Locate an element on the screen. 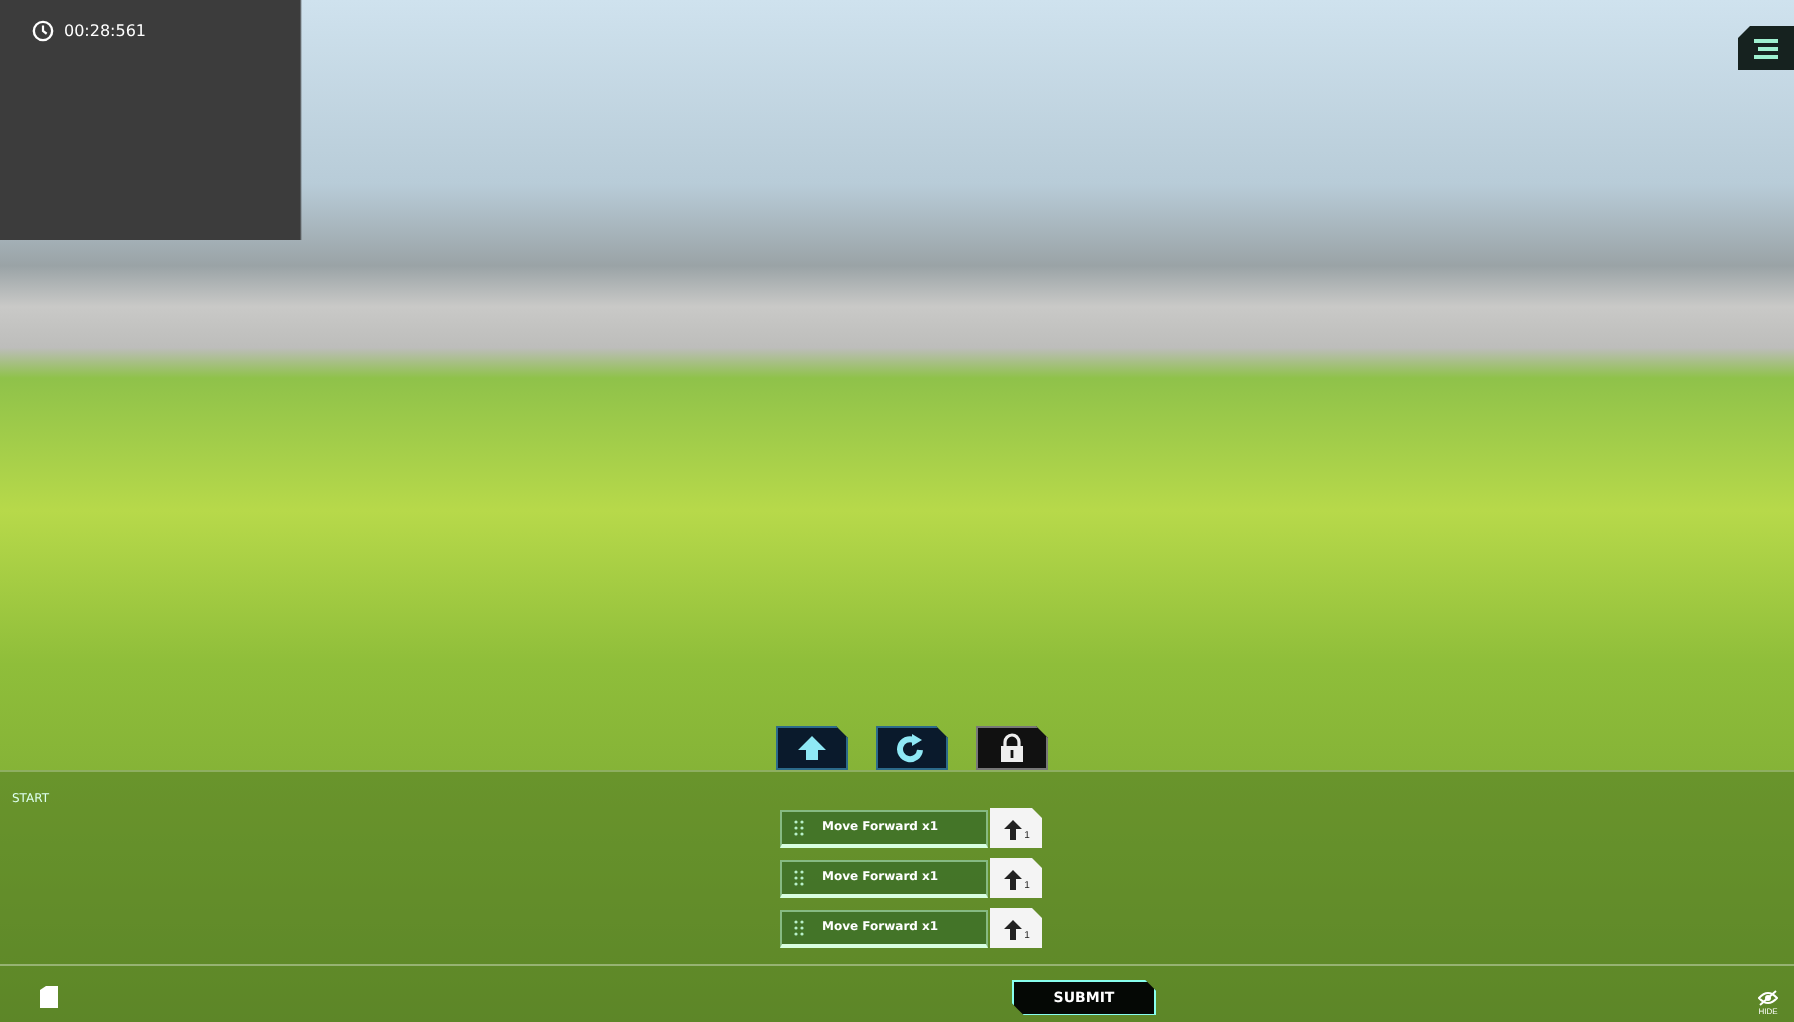  locked-button is located at coordinates (1012, 748).